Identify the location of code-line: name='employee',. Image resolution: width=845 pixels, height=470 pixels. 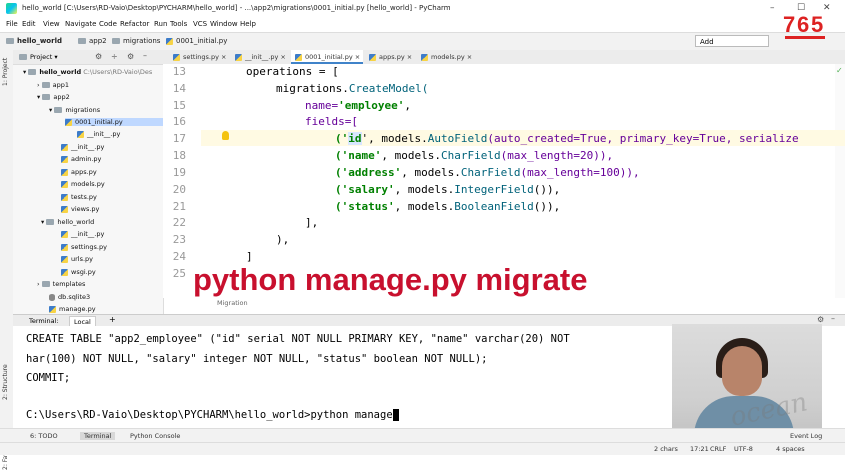
(358, 105).